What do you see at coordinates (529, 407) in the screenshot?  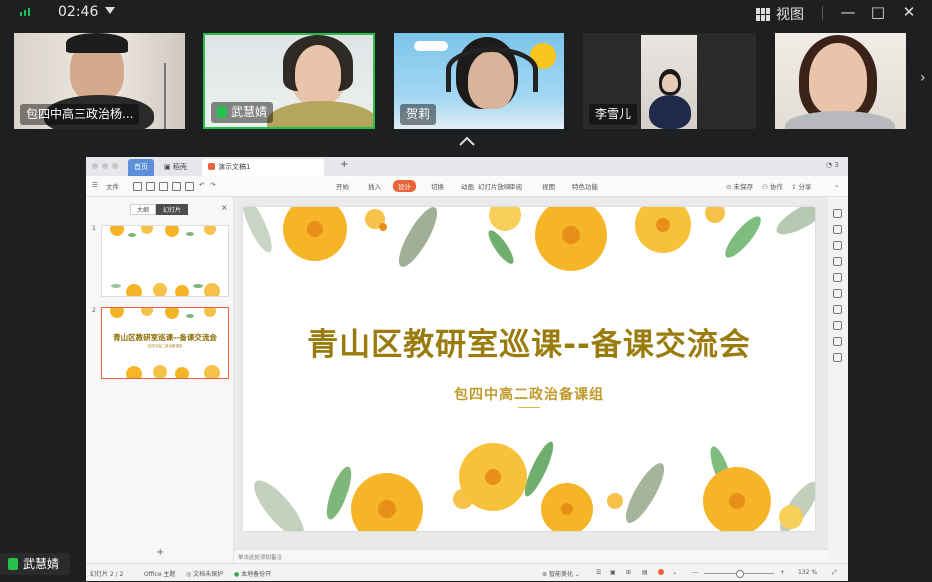 I see `subtitle-underline` at bounding box center [529, 407].